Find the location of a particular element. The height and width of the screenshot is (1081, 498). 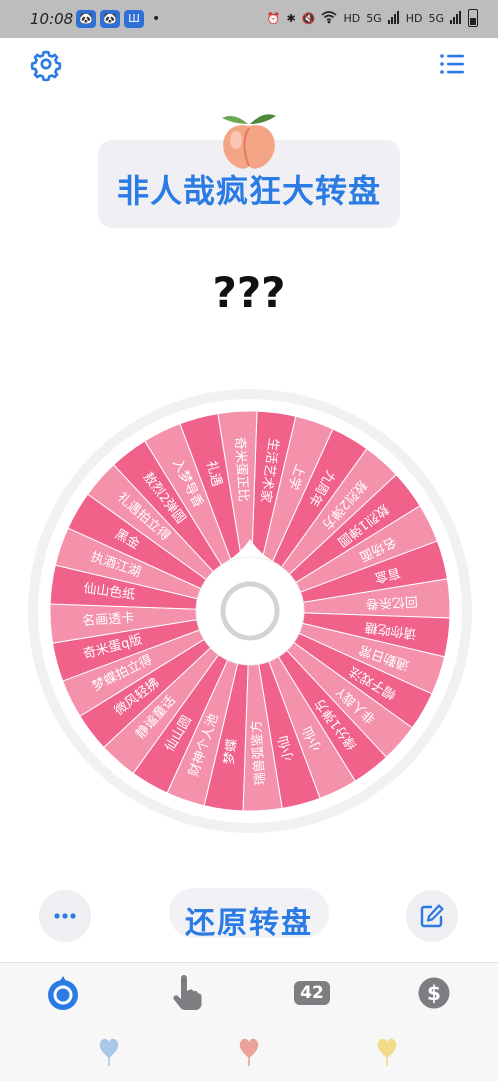

status-right-icons: ⏰ ✱ 🔇 HD 5G HD 5G is located at coordinates (372, 18).